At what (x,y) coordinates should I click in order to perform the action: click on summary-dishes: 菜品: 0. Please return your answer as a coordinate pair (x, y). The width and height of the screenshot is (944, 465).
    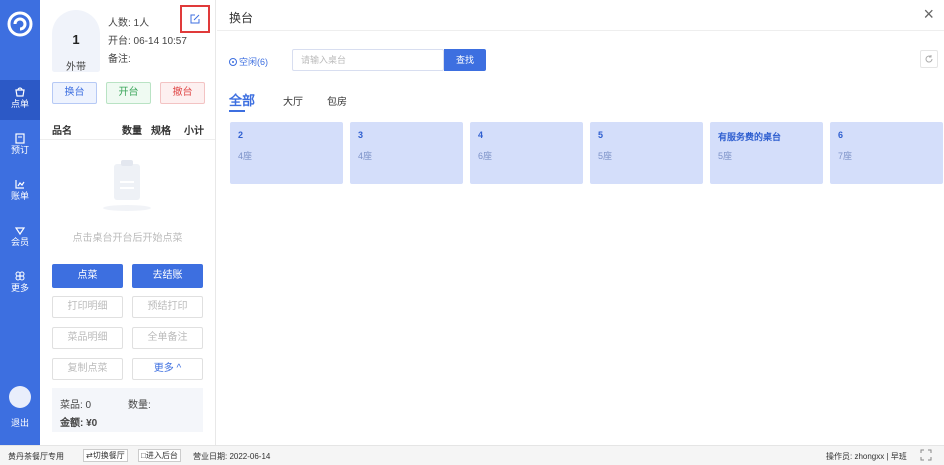
    Looking at the image, I should click on (76, 405).